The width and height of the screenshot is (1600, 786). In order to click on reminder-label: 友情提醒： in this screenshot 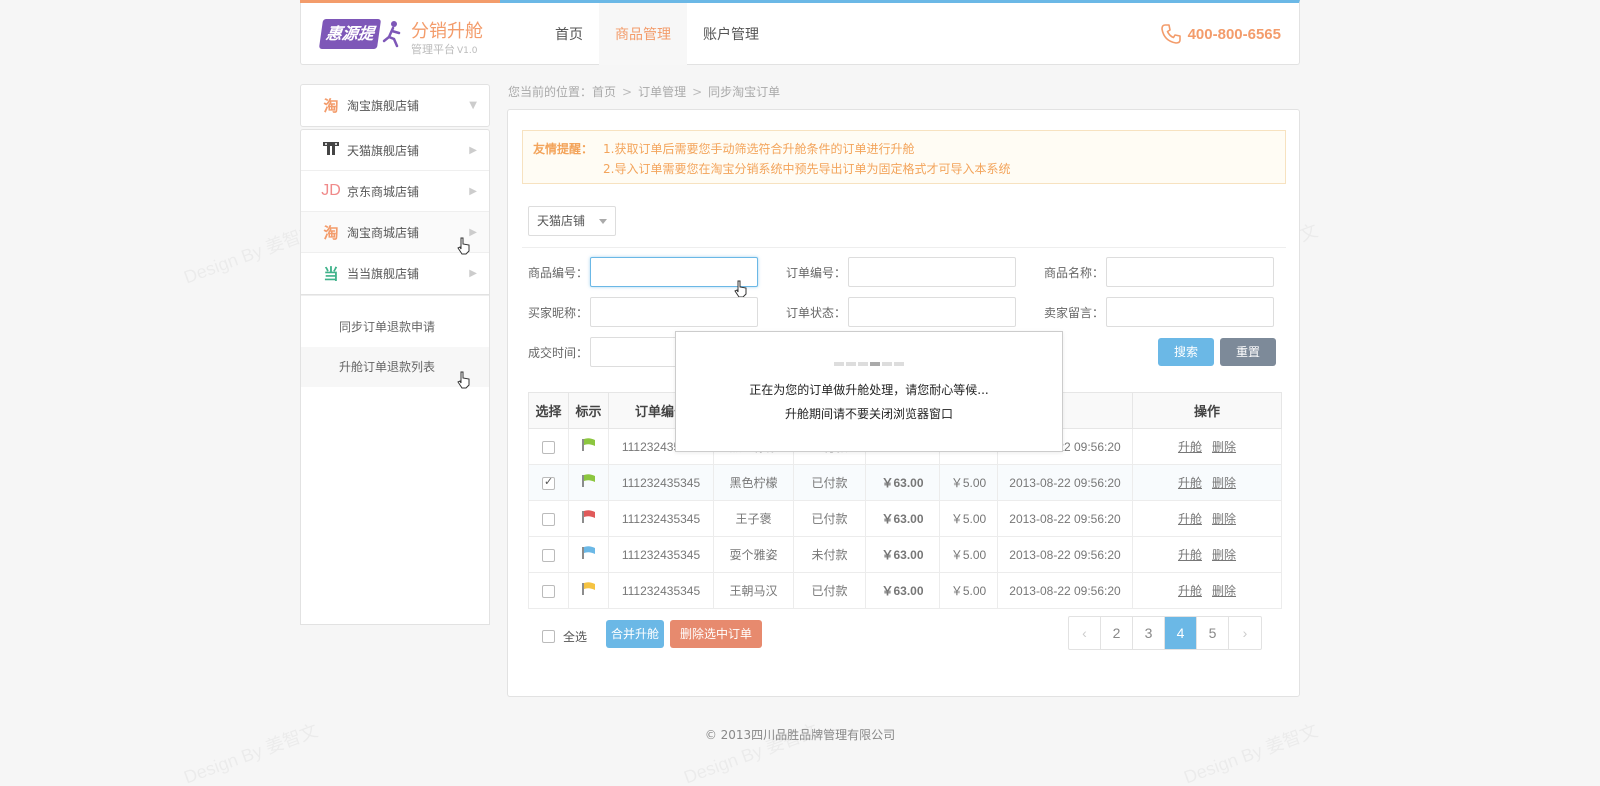, I will do `click(563, 149)`.